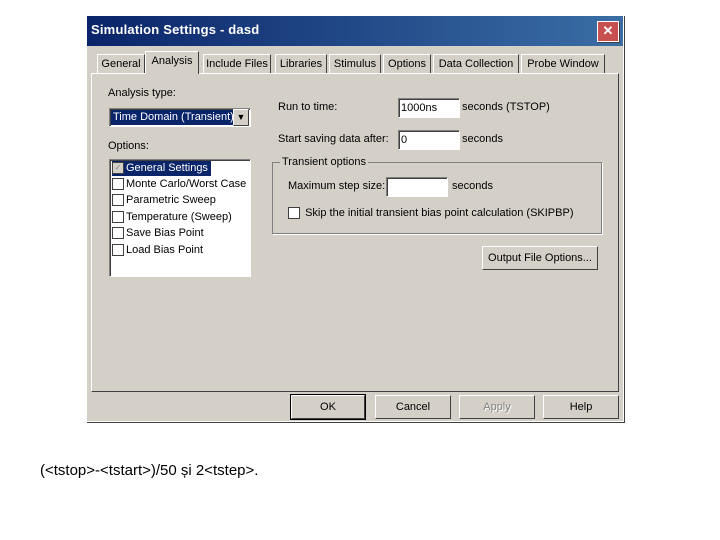 The height and width of the screenshot is (540, 720). Describe the element at coordinates (608, 31) in the screenshot. I see `close-icon: ✕` at that location.